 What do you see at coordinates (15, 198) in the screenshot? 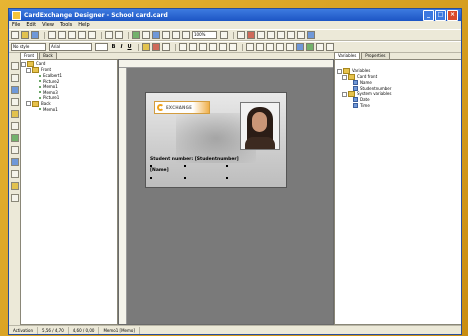
I see `magstripe-tool-icon` at bounding box center [15, 198].